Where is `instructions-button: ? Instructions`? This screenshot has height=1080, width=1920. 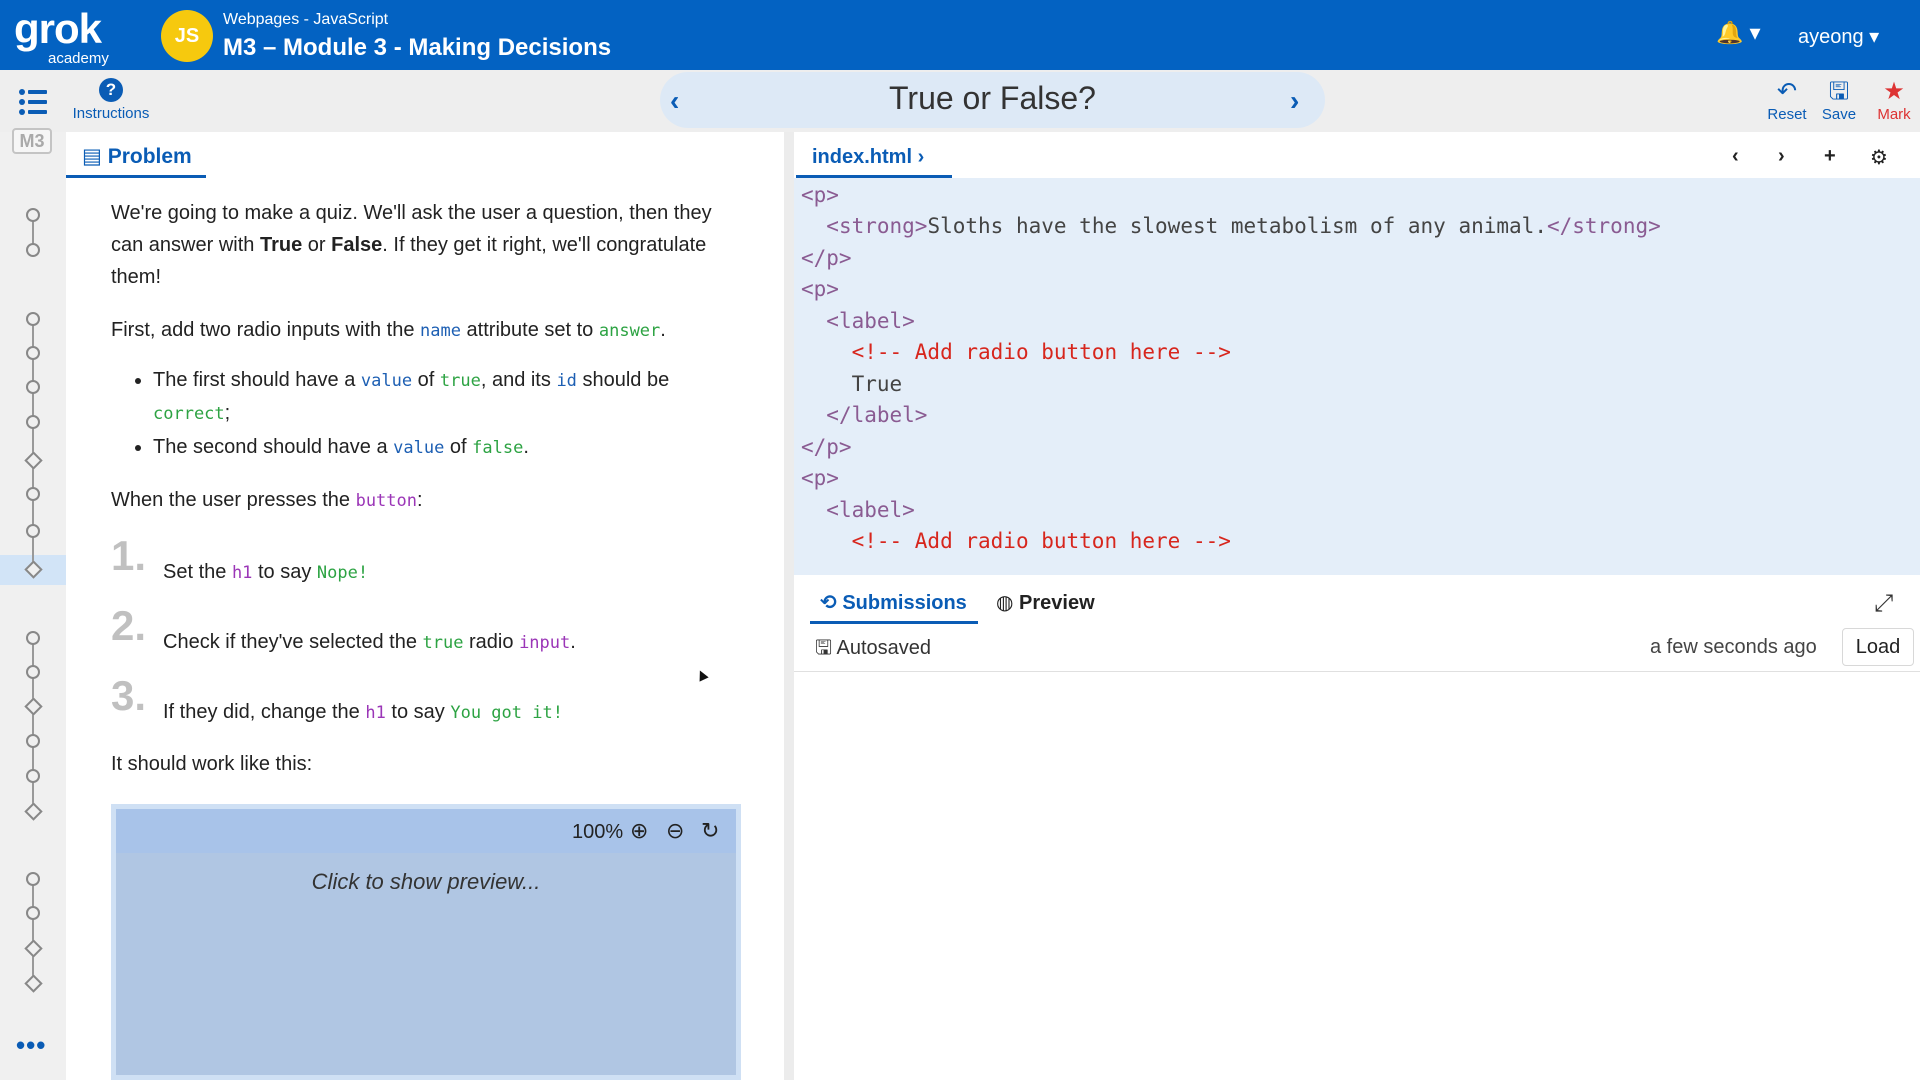
instructions-button: ? Instructions is located at coordinates (111, 100).